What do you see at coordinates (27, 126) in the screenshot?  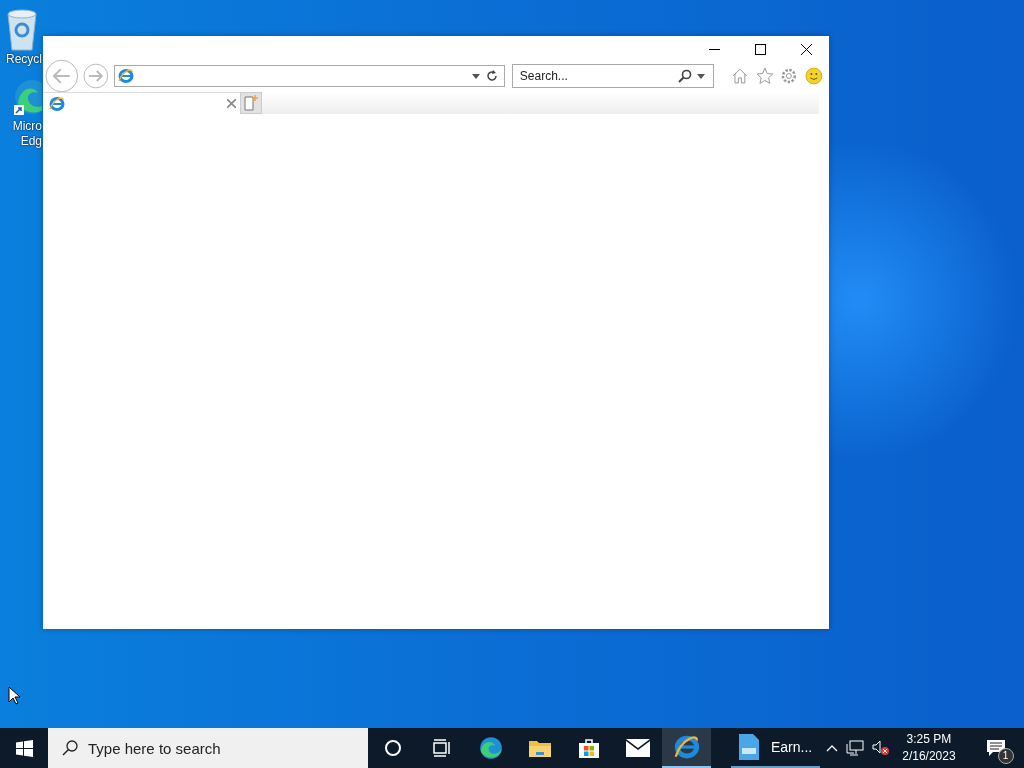 I see `desktop-icon-label: Micro` at bounding box center [27, 126].